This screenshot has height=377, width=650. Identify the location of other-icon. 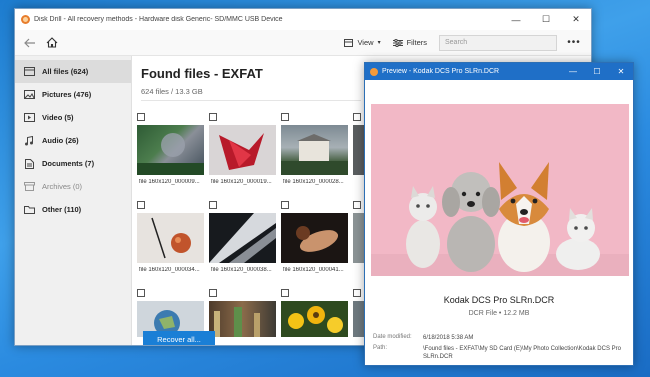
(29, 210).